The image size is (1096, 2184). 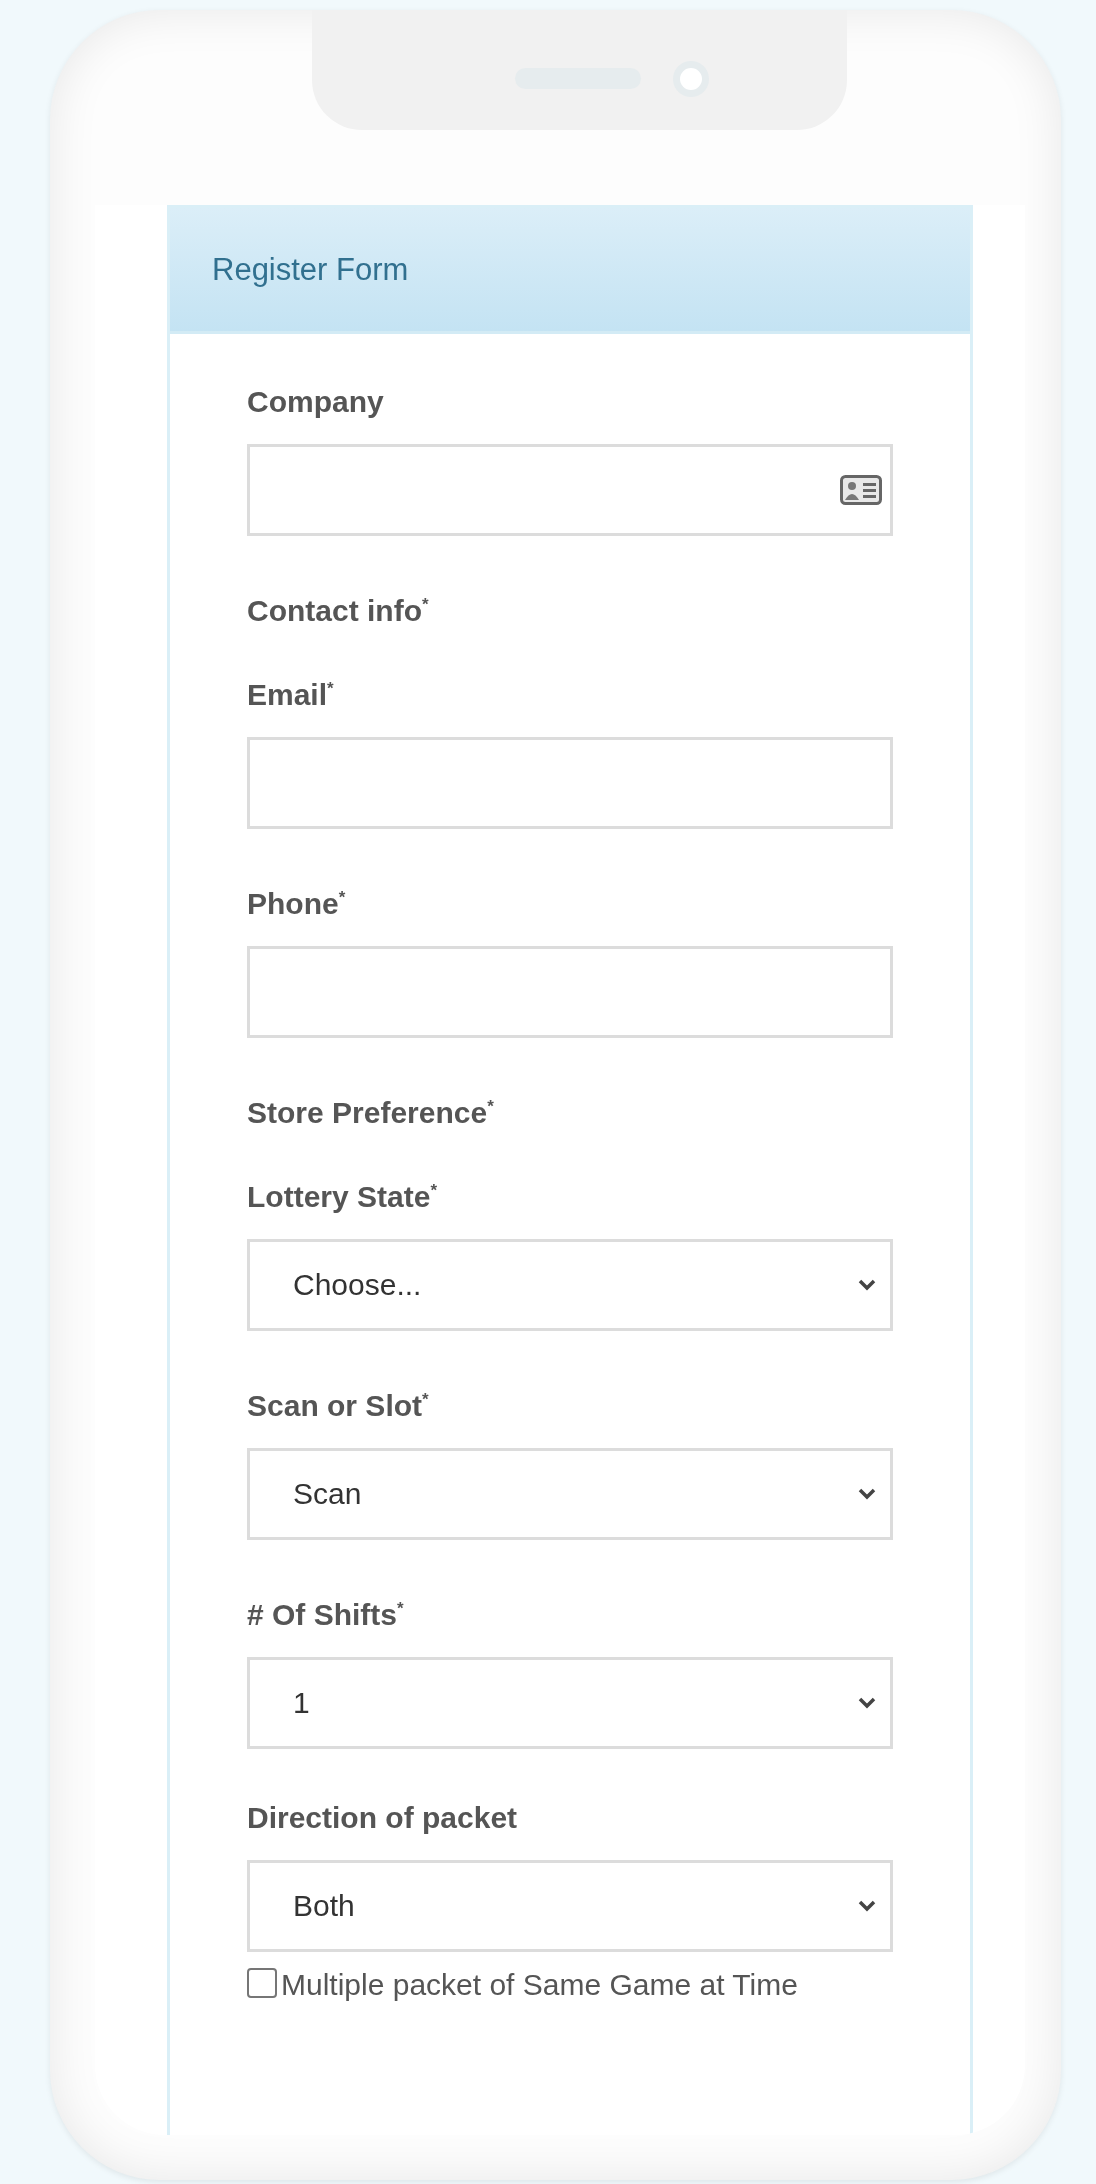 What do you see at coordinates (327, 1494) in the screenshot?
I see `select-value: Scan` at bounding box center [327, 1494].